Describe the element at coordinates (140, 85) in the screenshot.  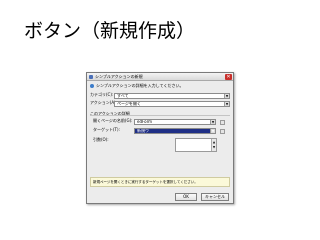
I see `info-text: シンプルアクションの詳細を入力してください。` at that location.